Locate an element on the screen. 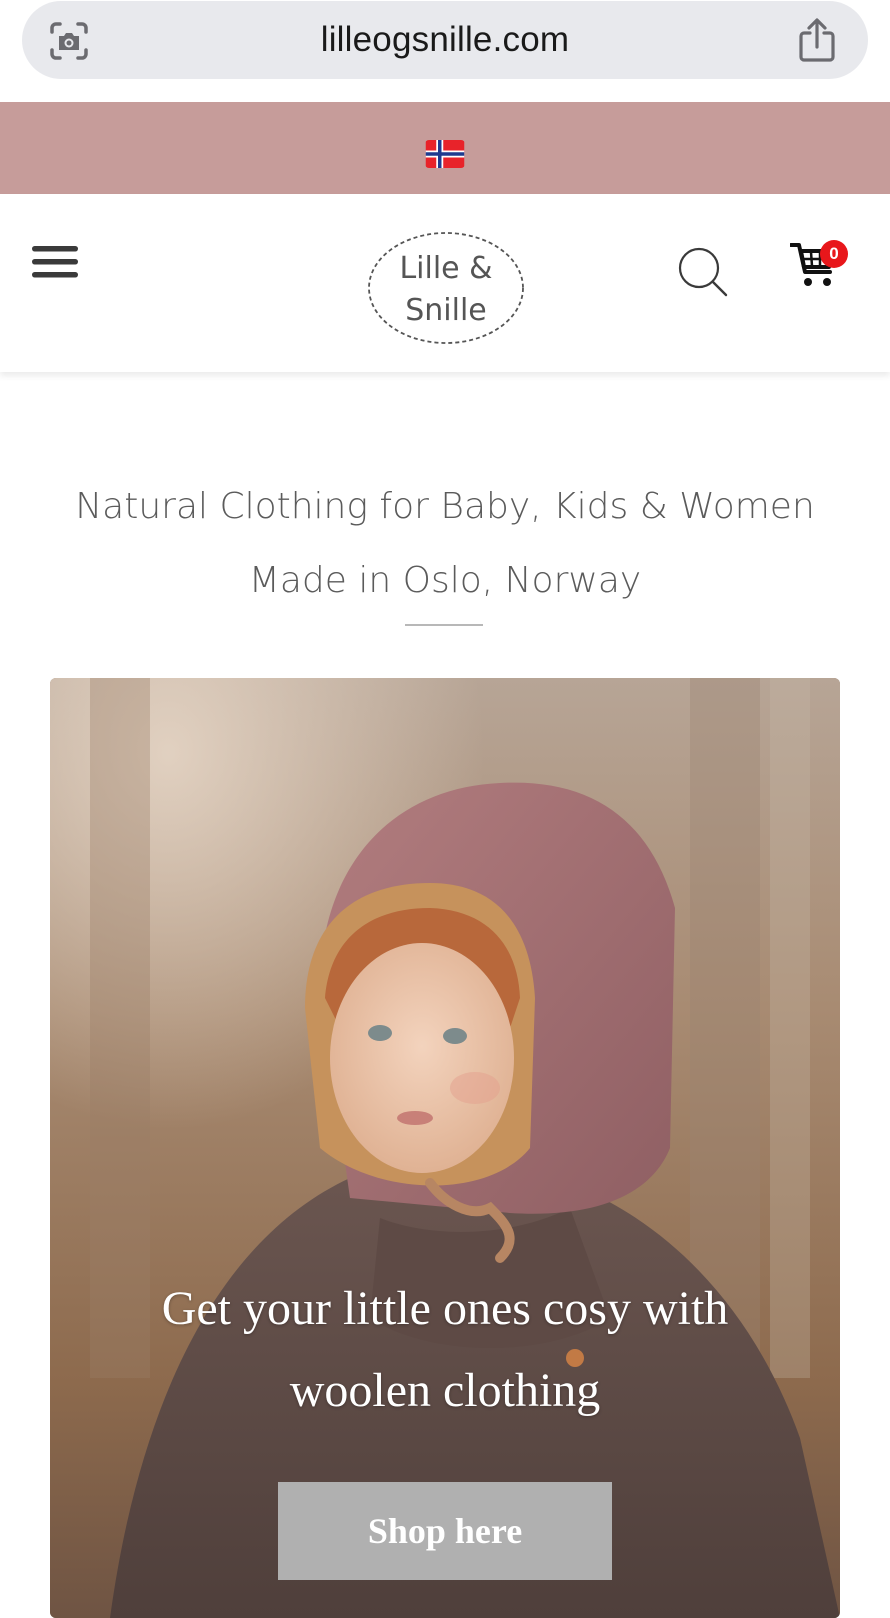 The image size is (890, 1618). site-logo: Lille & Snille is located at coordinates (446, 288).